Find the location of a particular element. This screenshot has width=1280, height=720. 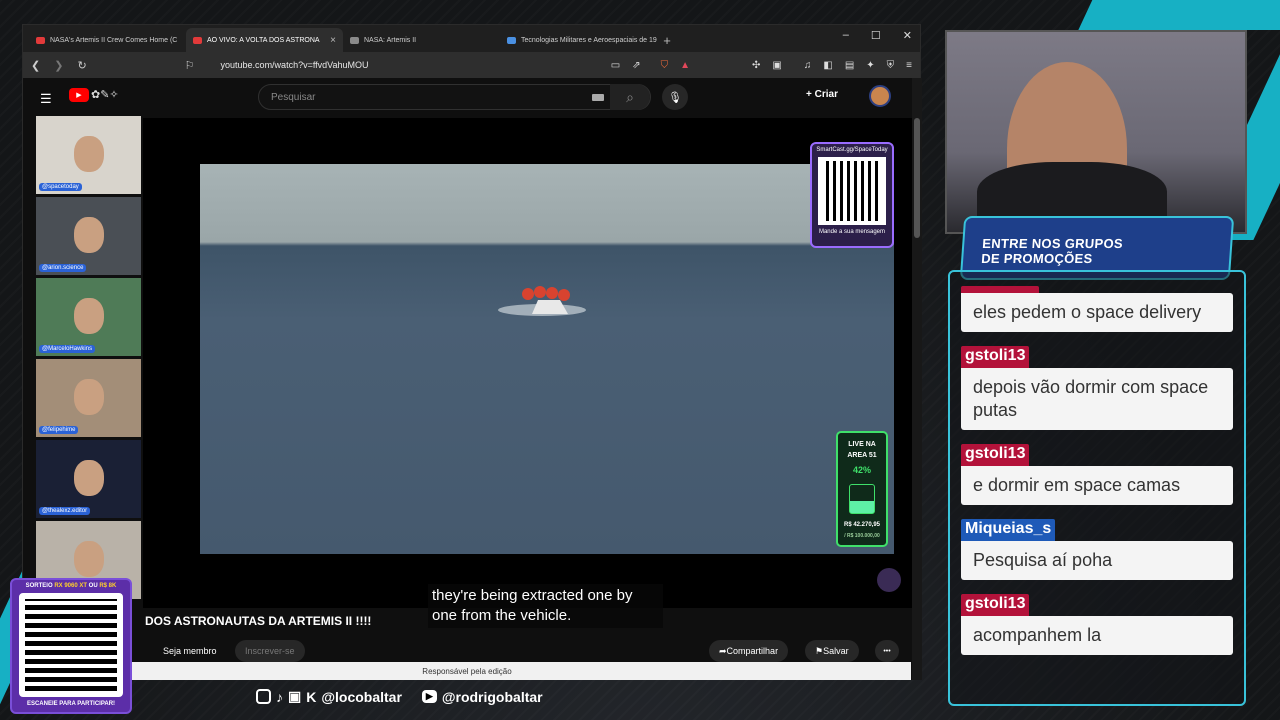

participant-handle: @arion.science is located at coordinates (63, 268).